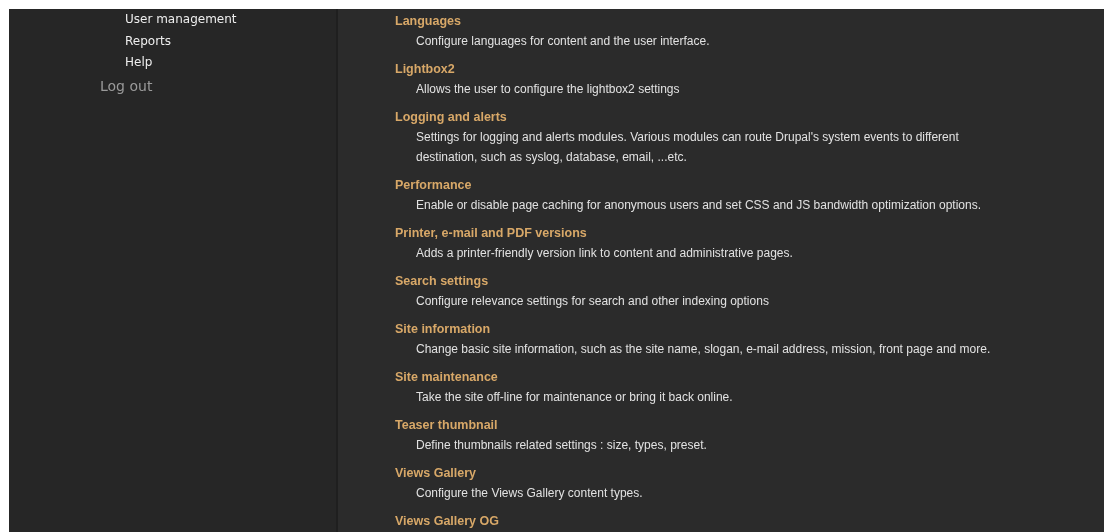 This screenshot has width=1104, height=532. I want to click on settings-link: Views Gallery OG, so click(447, 521).